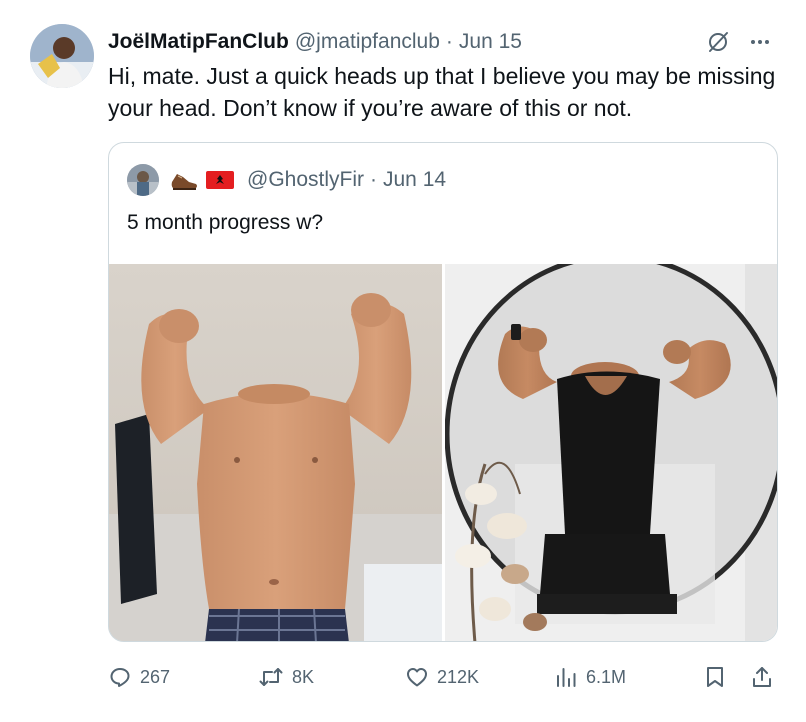 The width and height of the screenshot is (806, 722). I want to click on display-name: JoëlMatipFanClub, so click(198, 42).